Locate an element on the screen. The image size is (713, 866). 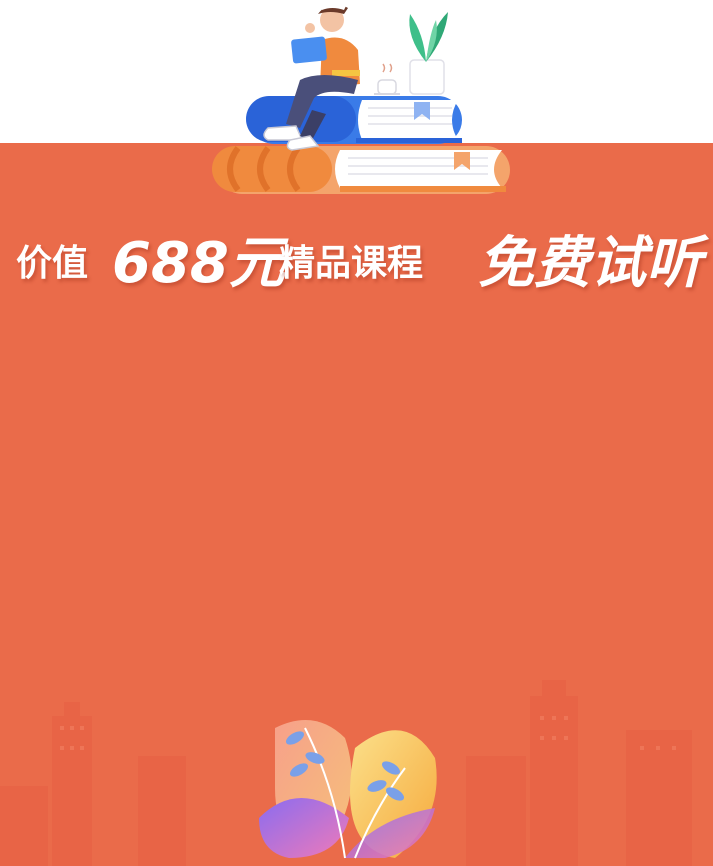
decorative-leaves-illustration is located at coordinates (348, 789).